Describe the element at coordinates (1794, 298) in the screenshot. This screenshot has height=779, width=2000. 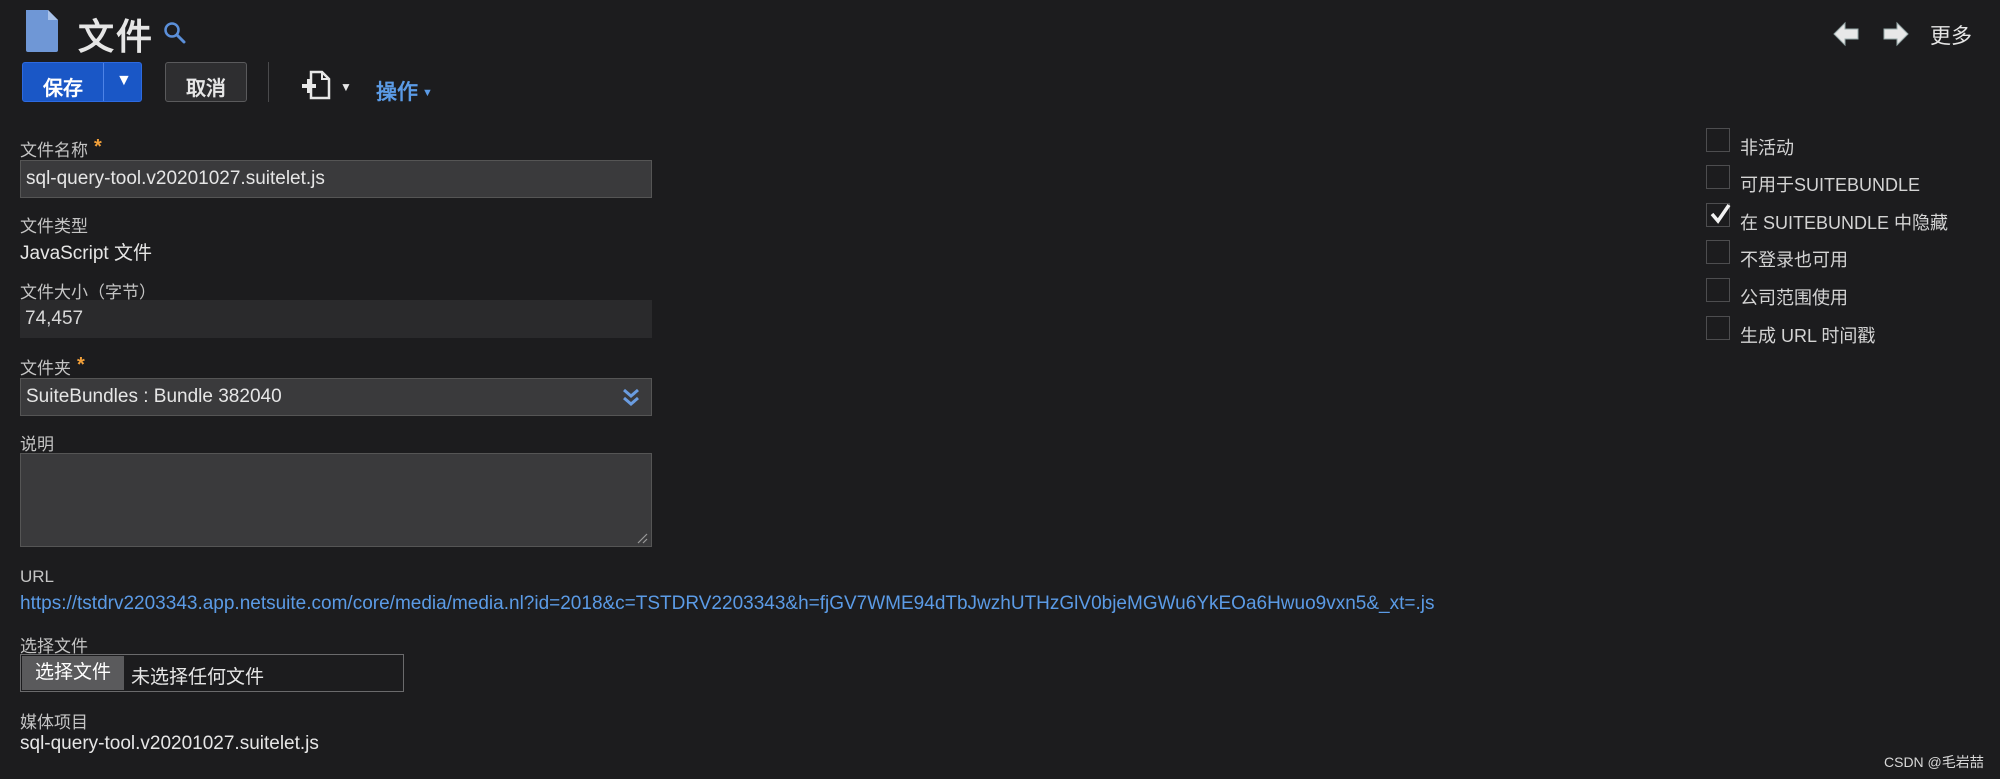
I see `checkbox-label: 公司范围使用` at that location.